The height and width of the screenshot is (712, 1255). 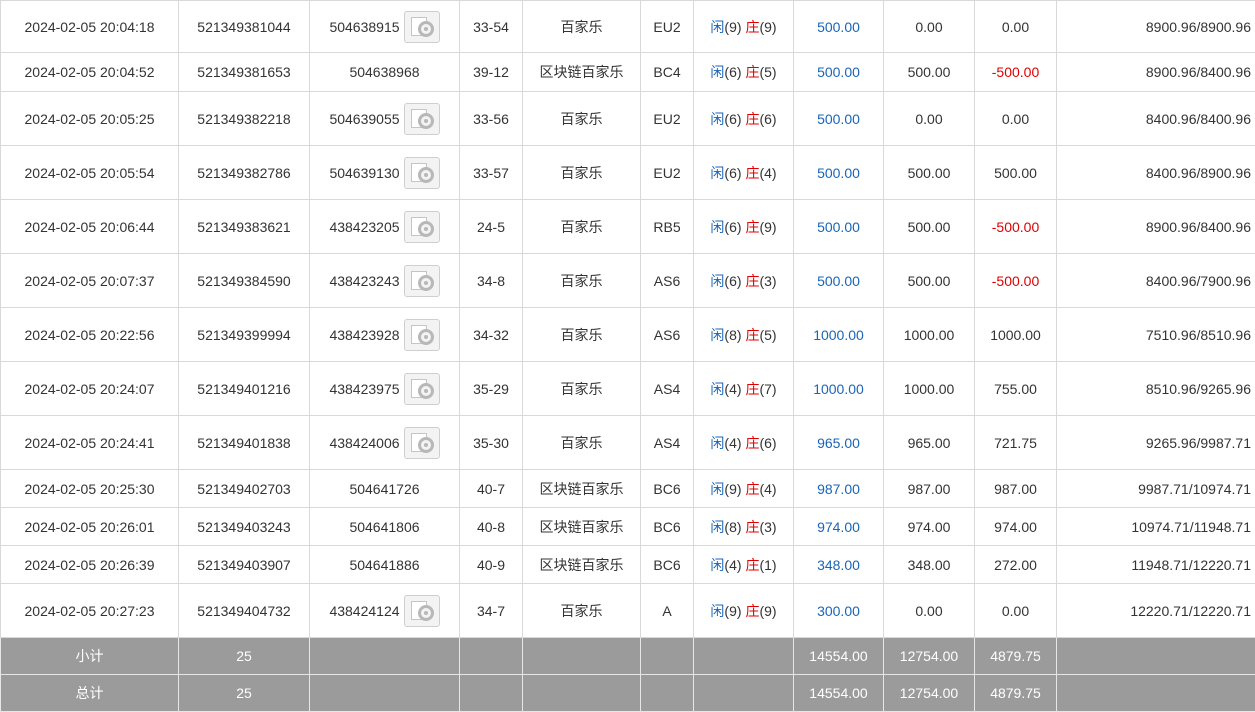 I want to click on game-type: 区块链百家乐, so click(x=582, y=489).